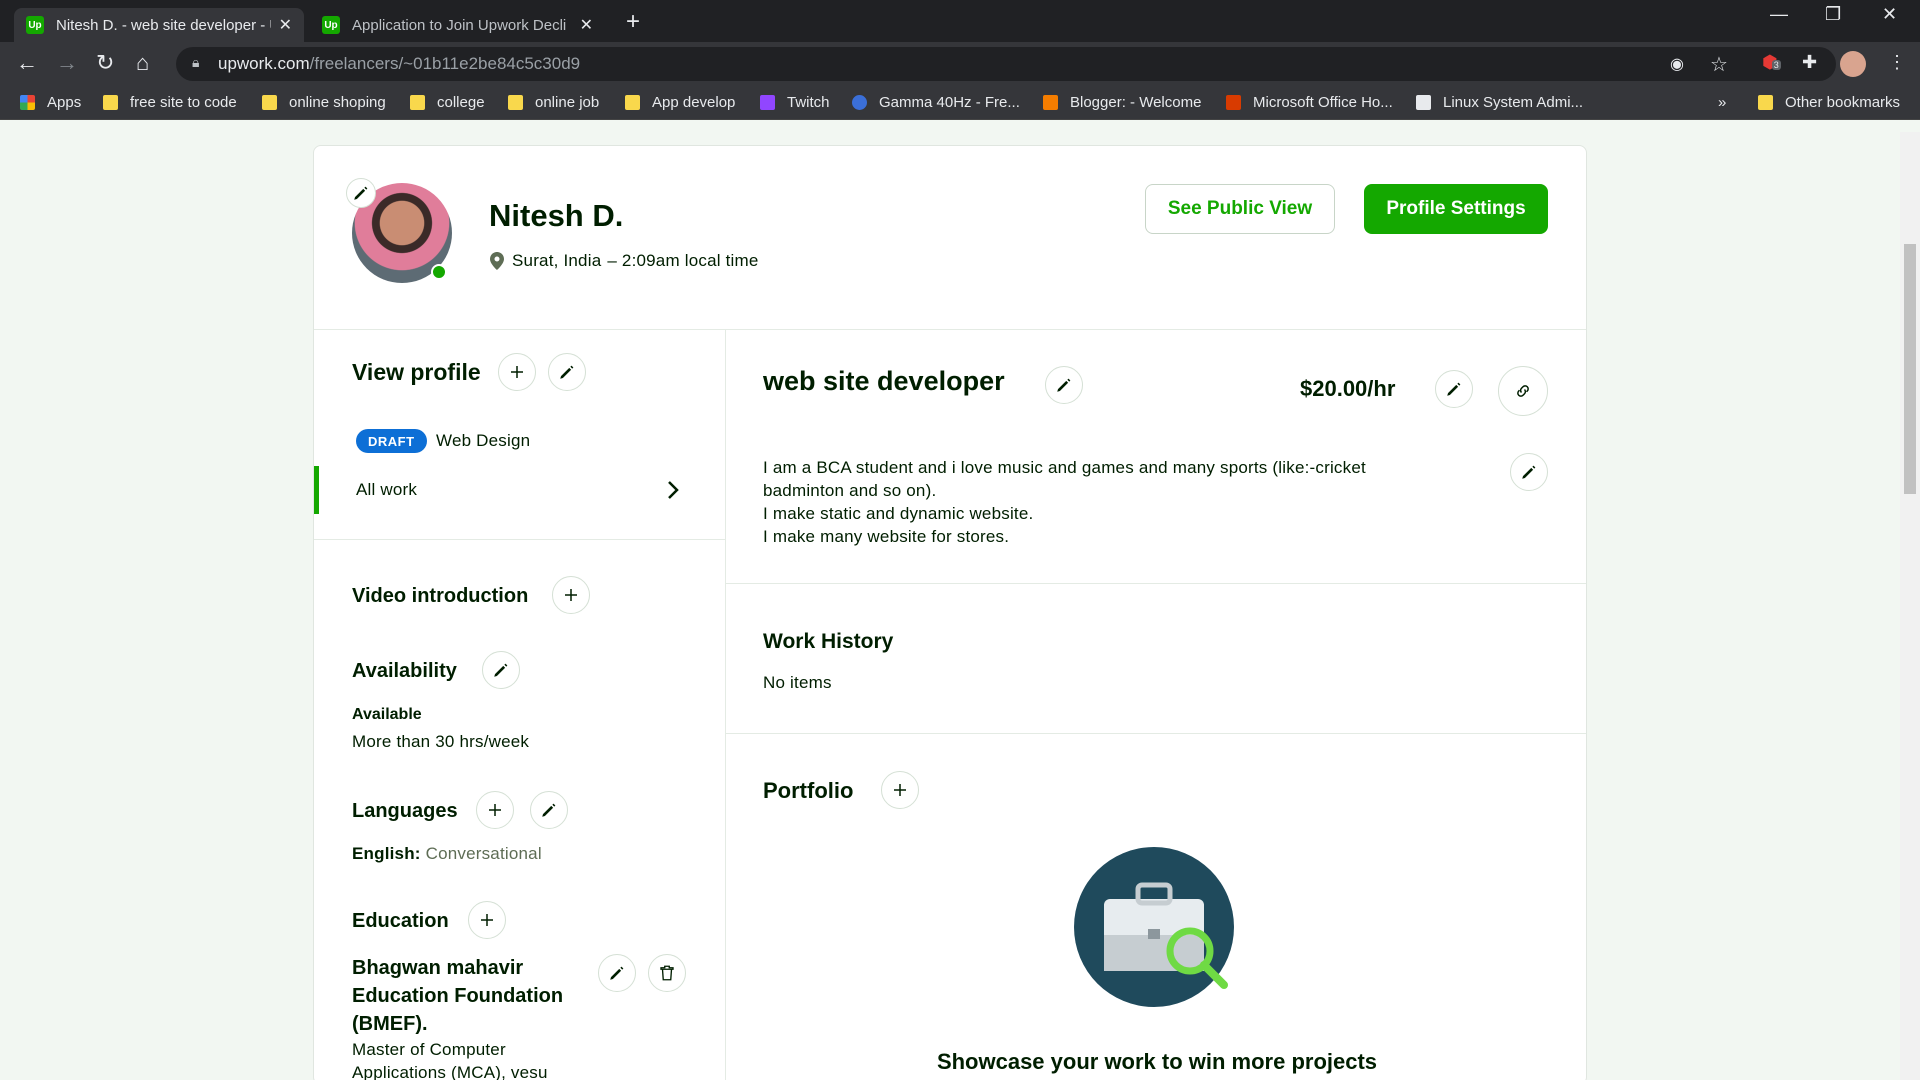 The image size is (1920, 1080). I want to click on languages-heading: Languages, so click(405, 811).